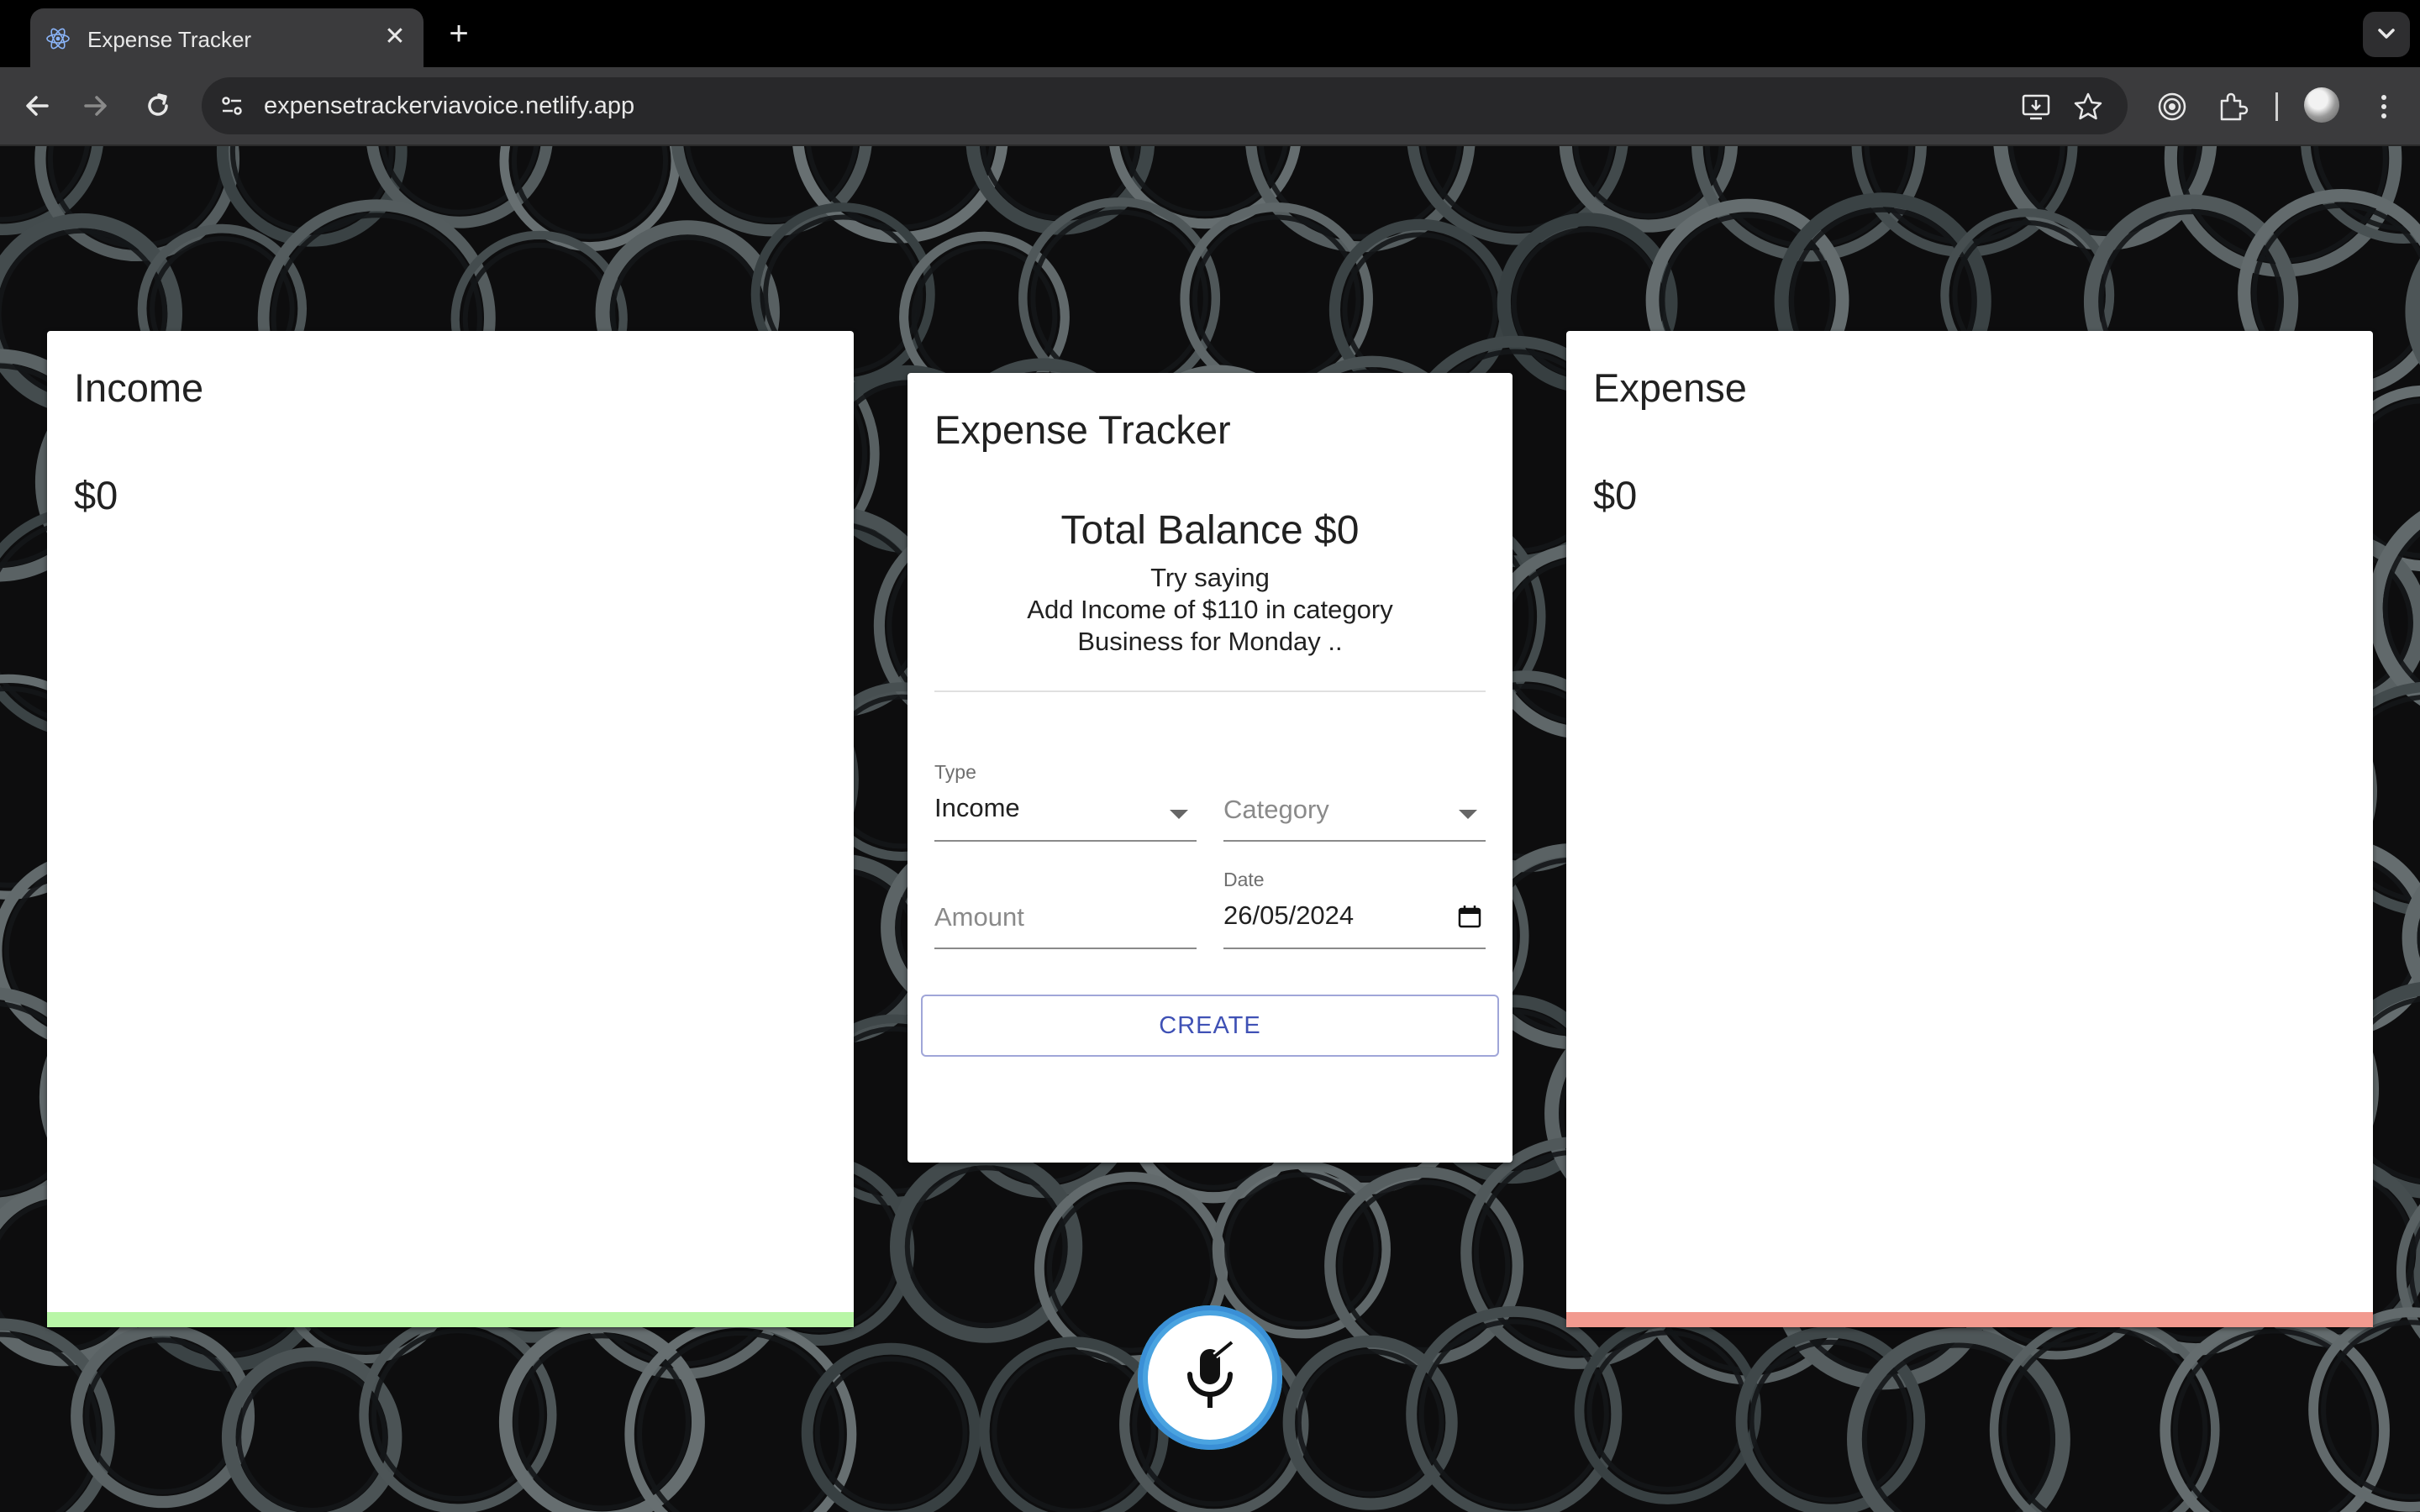 This screenshot has width=2420, height=1512. I want to click on address-bar: expensetrackerviavoice.netlify.app, so click(1165, 105).